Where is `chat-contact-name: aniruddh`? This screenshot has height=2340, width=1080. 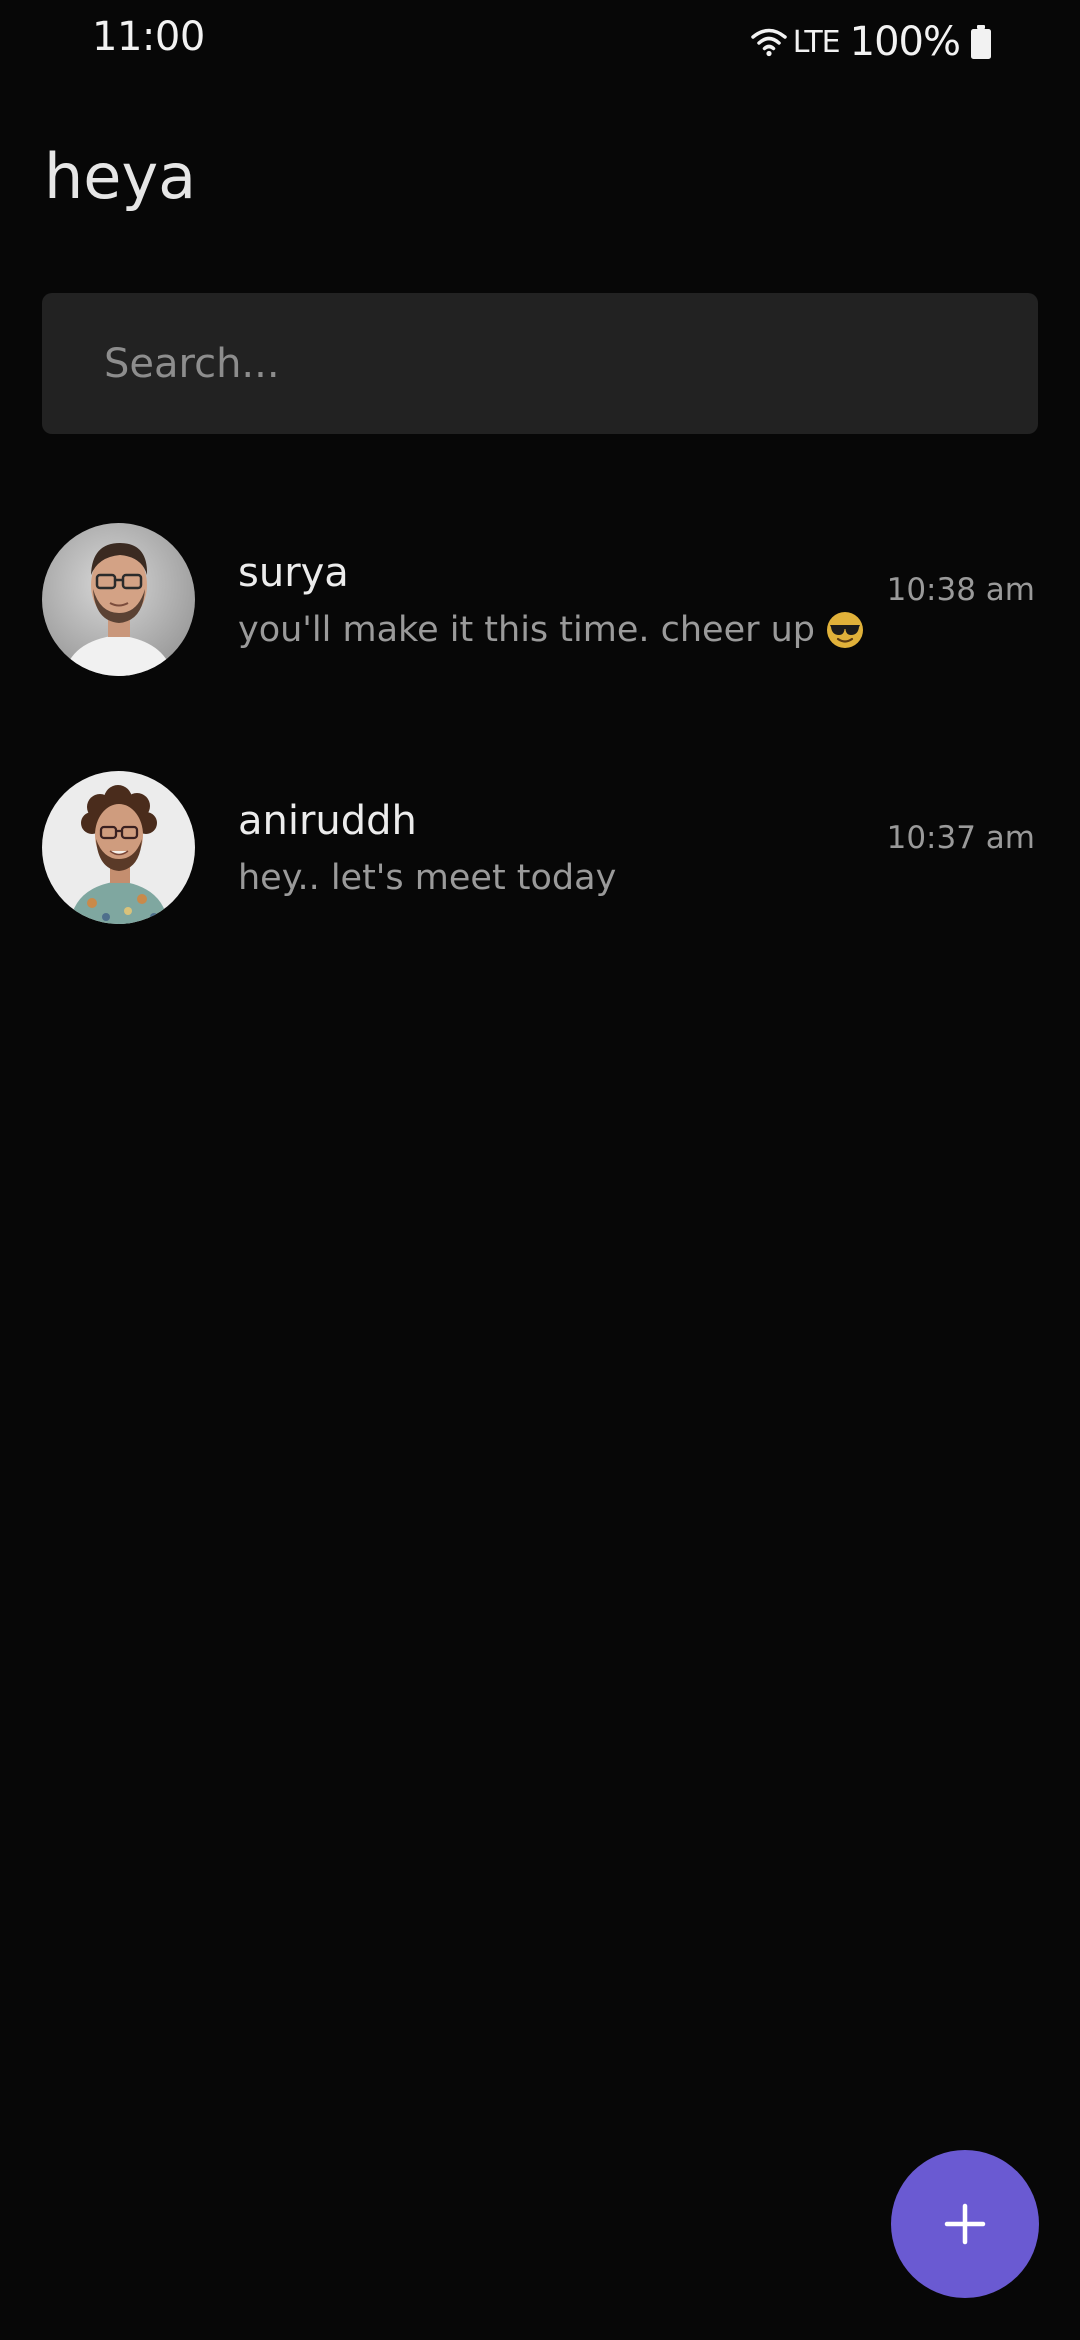
chat-contact-name: aniruddh is located at coordinates (327, 821).